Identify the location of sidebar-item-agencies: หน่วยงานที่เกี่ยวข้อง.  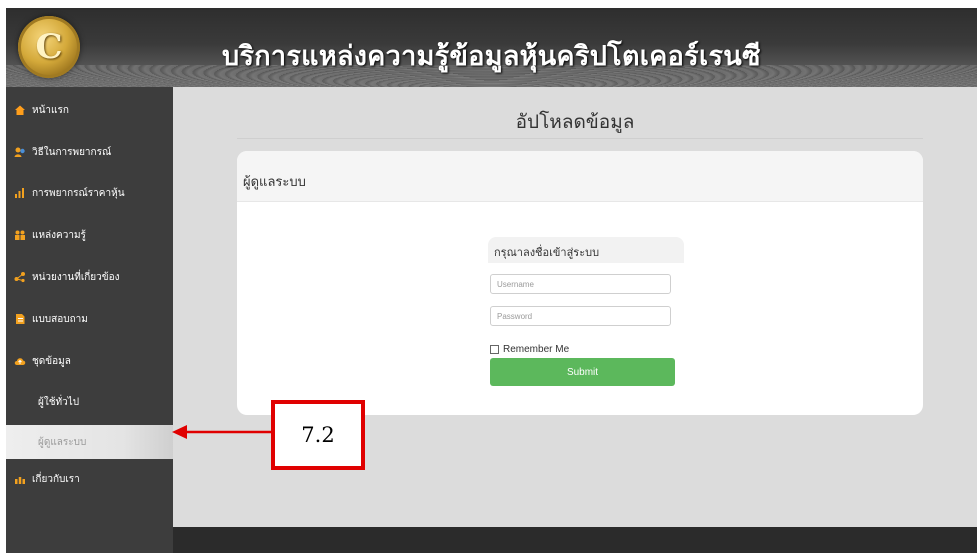
(89, 277).